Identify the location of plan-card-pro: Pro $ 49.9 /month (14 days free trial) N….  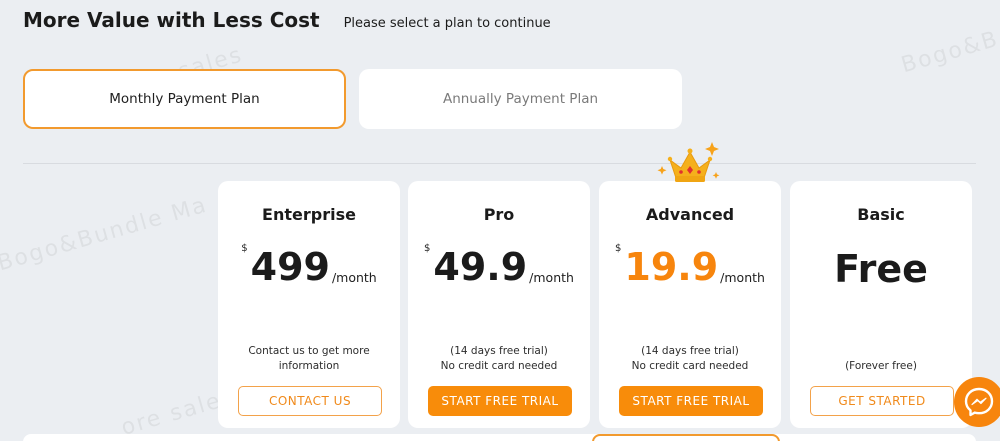
(499, 304).